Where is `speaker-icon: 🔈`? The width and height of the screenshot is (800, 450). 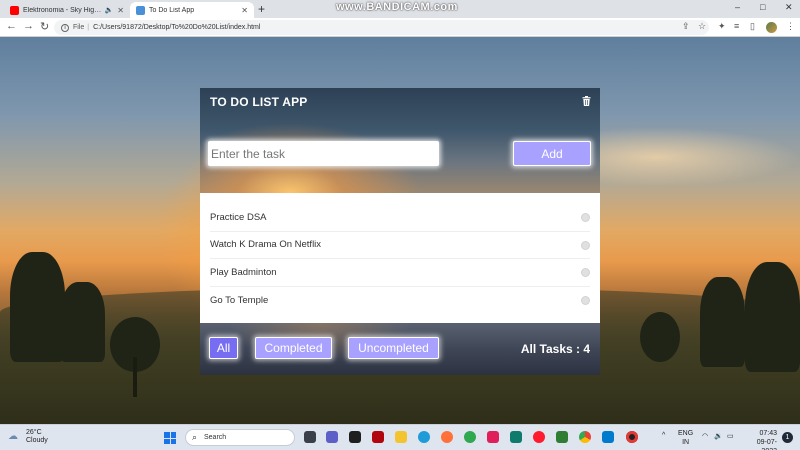
speaker-icon: 🔈 is located at coordinates (109, 10).